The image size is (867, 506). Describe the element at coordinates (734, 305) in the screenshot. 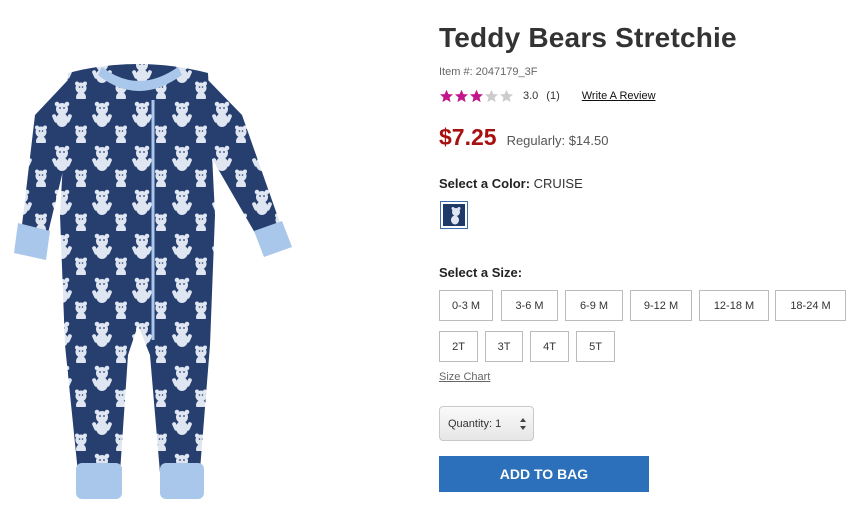

I see `size-option: 12-18 M` at that location.